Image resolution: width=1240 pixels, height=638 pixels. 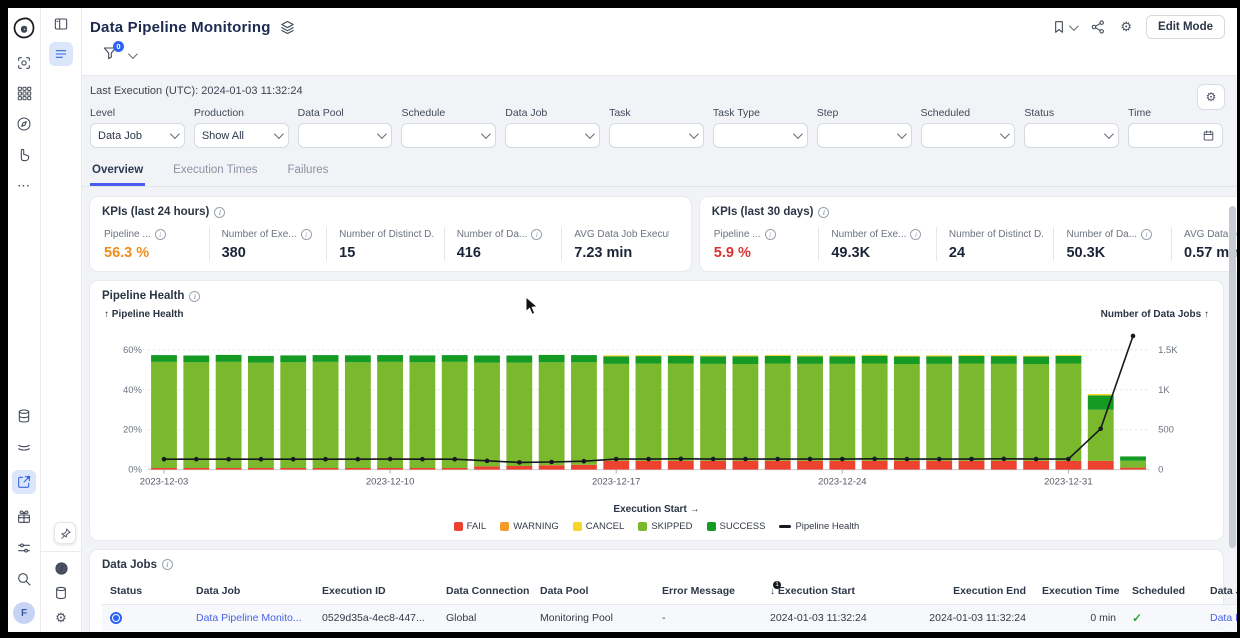 What do you see at coordinates (1079, 591) in the screenshot?
I see `col-execution-time: Execution Time` at bounding box center [1079, 591].